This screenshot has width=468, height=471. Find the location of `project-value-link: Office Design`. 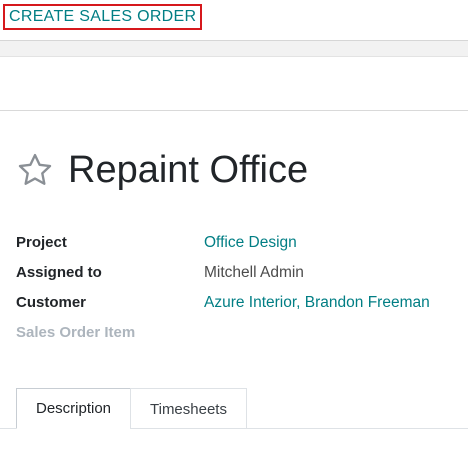

project-value-link: Office Design is located at coordinates (250, 243).